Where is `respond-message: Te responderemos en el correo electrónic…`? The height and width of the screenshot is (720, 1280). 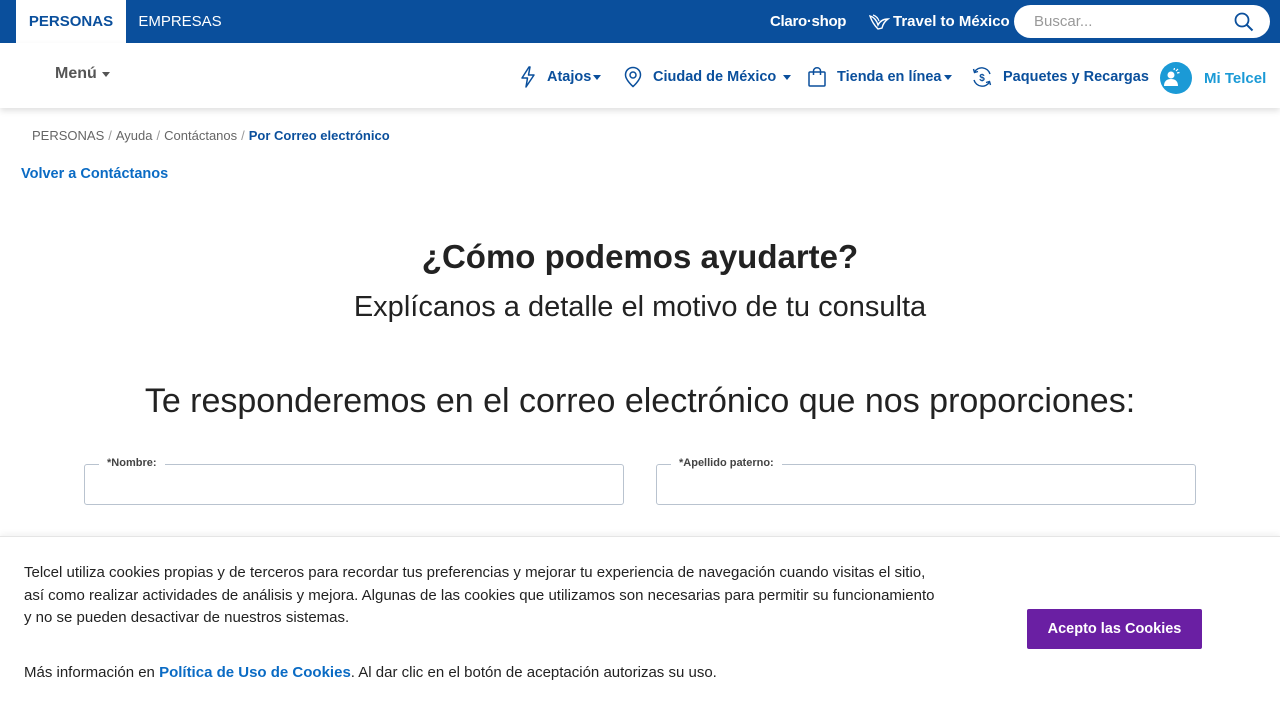
respond-message: Te responderemos en el correo electrónic… is located at coordinates (640, 401).